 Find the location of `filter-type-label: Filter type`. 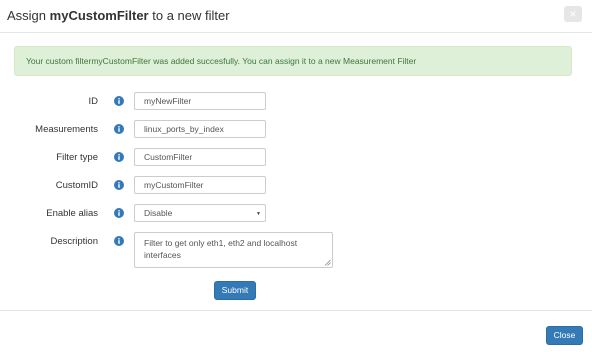

filter-type-label: Filter type is located at coordinates (77, 157).